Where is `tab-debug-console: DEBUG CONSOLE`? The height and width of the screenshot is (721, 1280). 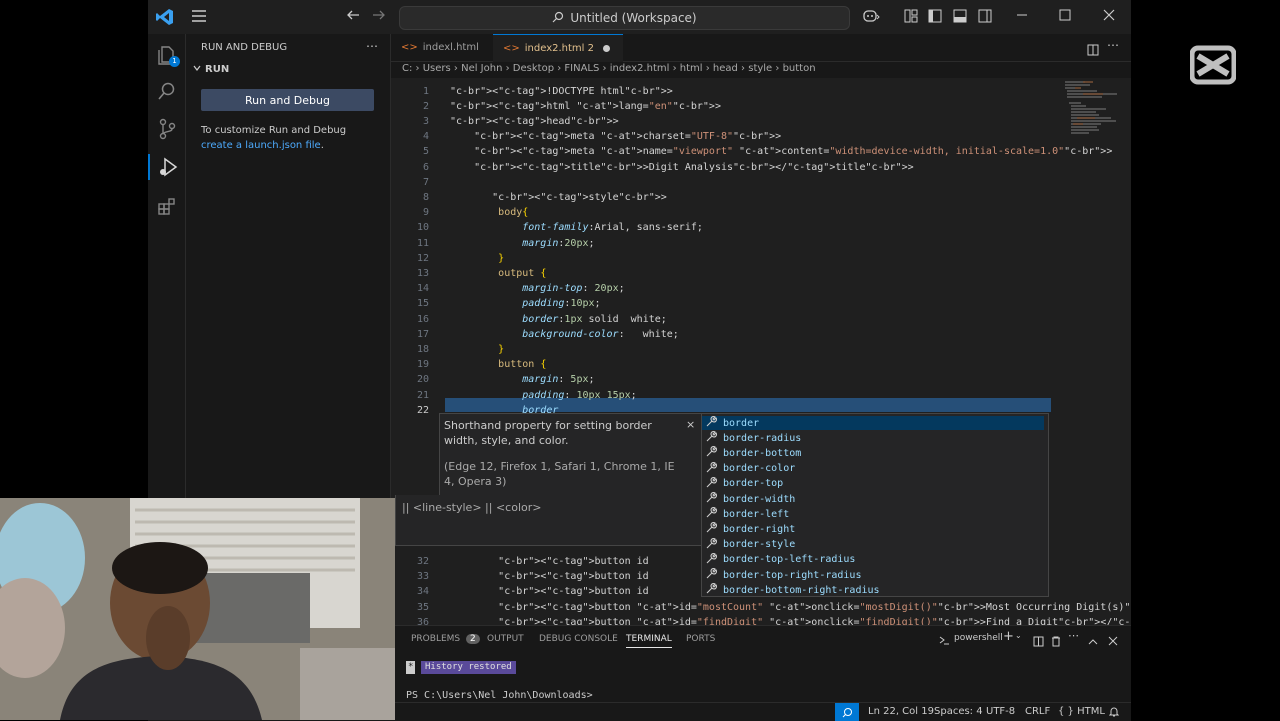 tab-debug-console: DEBUG CONSOLE is located at coordinates (578, 639).